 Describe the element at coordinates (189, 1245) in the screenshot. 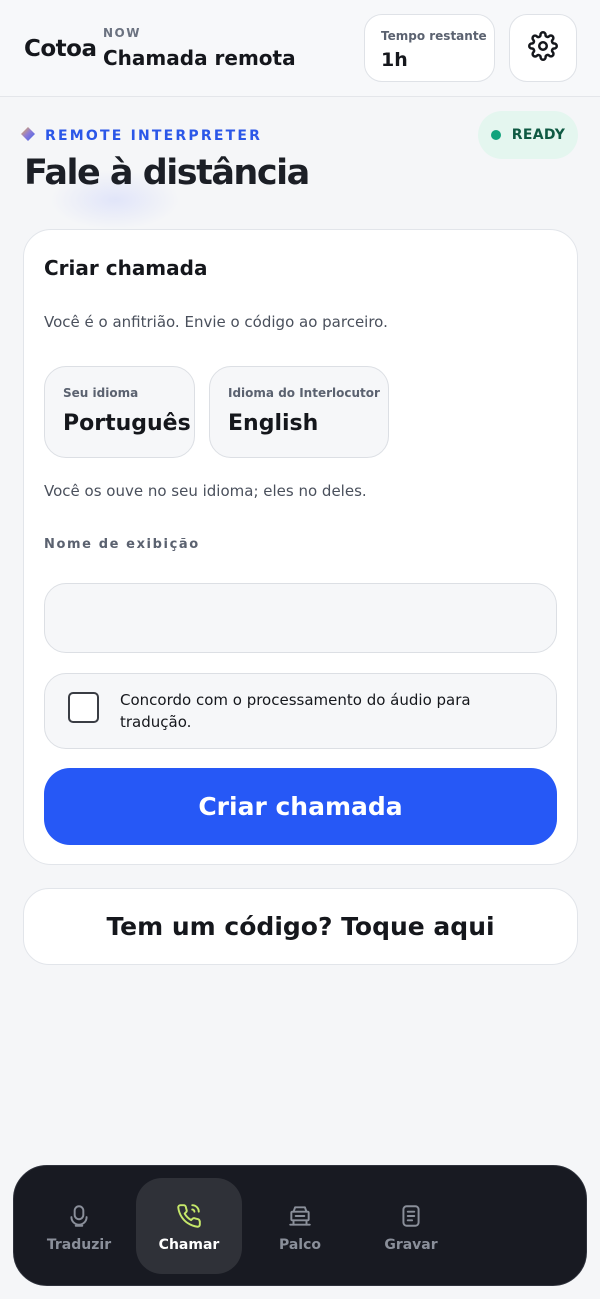

I see `nav-label: Chamar` at that location.